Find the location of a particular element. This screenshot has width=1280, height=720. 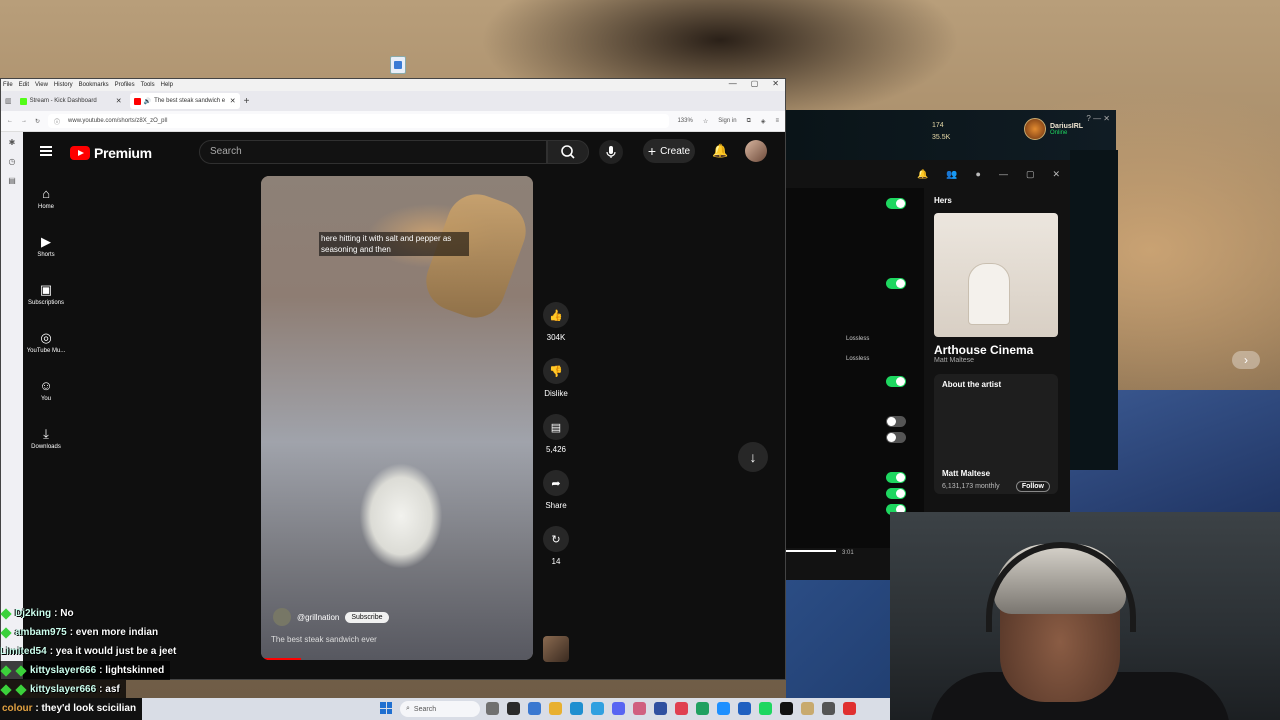

league-profile: DariusIRL Online is located at coordinates (1053, 129).